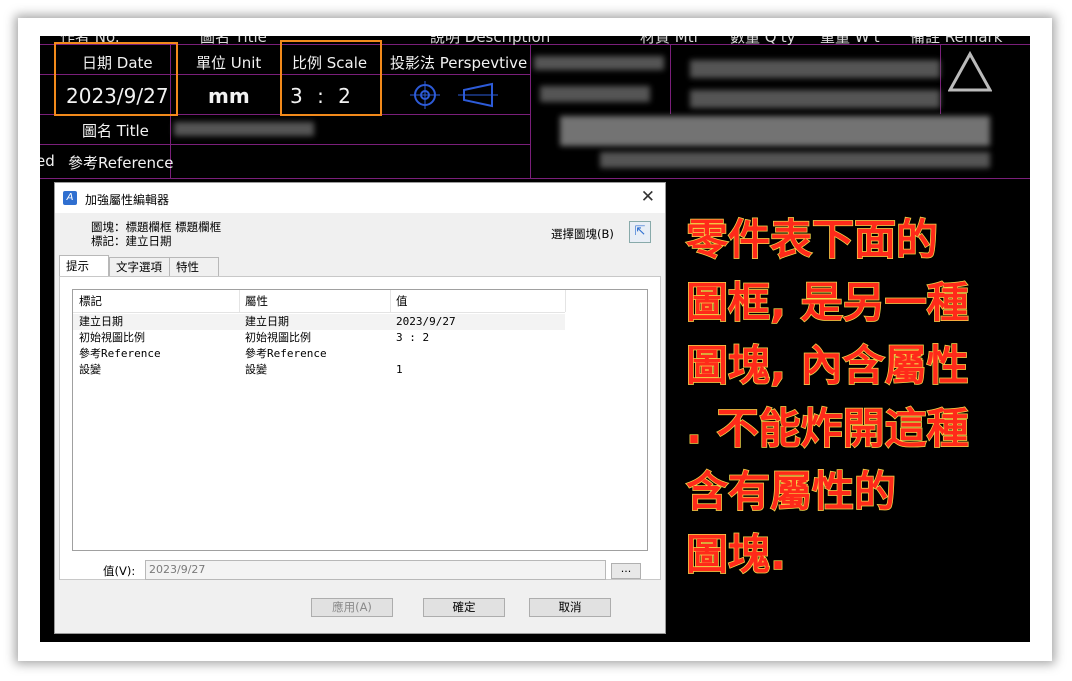 The width and height of the screenshot is (1072, 681). Describe the element at coordinates (669, 41) in the screenshot. I see `top-row-label-4: 材質 Mtl` at that location.